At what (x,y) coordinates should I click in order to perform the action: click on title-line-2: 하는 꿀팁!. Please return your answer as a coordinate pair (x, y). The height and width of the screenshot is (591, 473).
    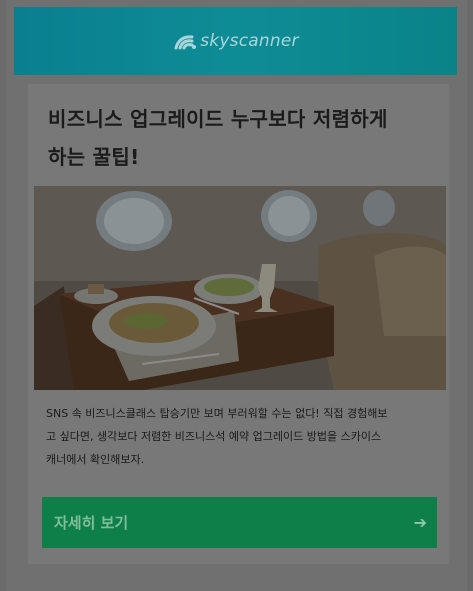
    Looking at the image, I should click on (94, 157).